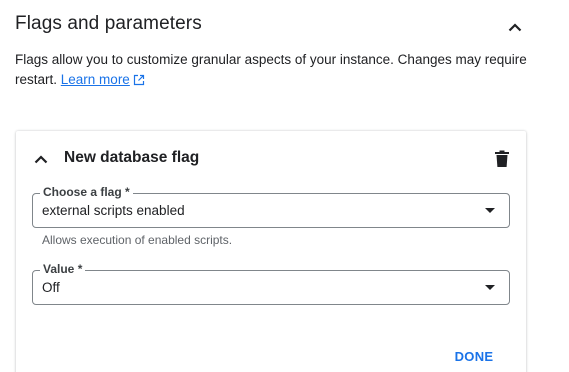  I want to click on collapse-section-button, so click(515, 27).